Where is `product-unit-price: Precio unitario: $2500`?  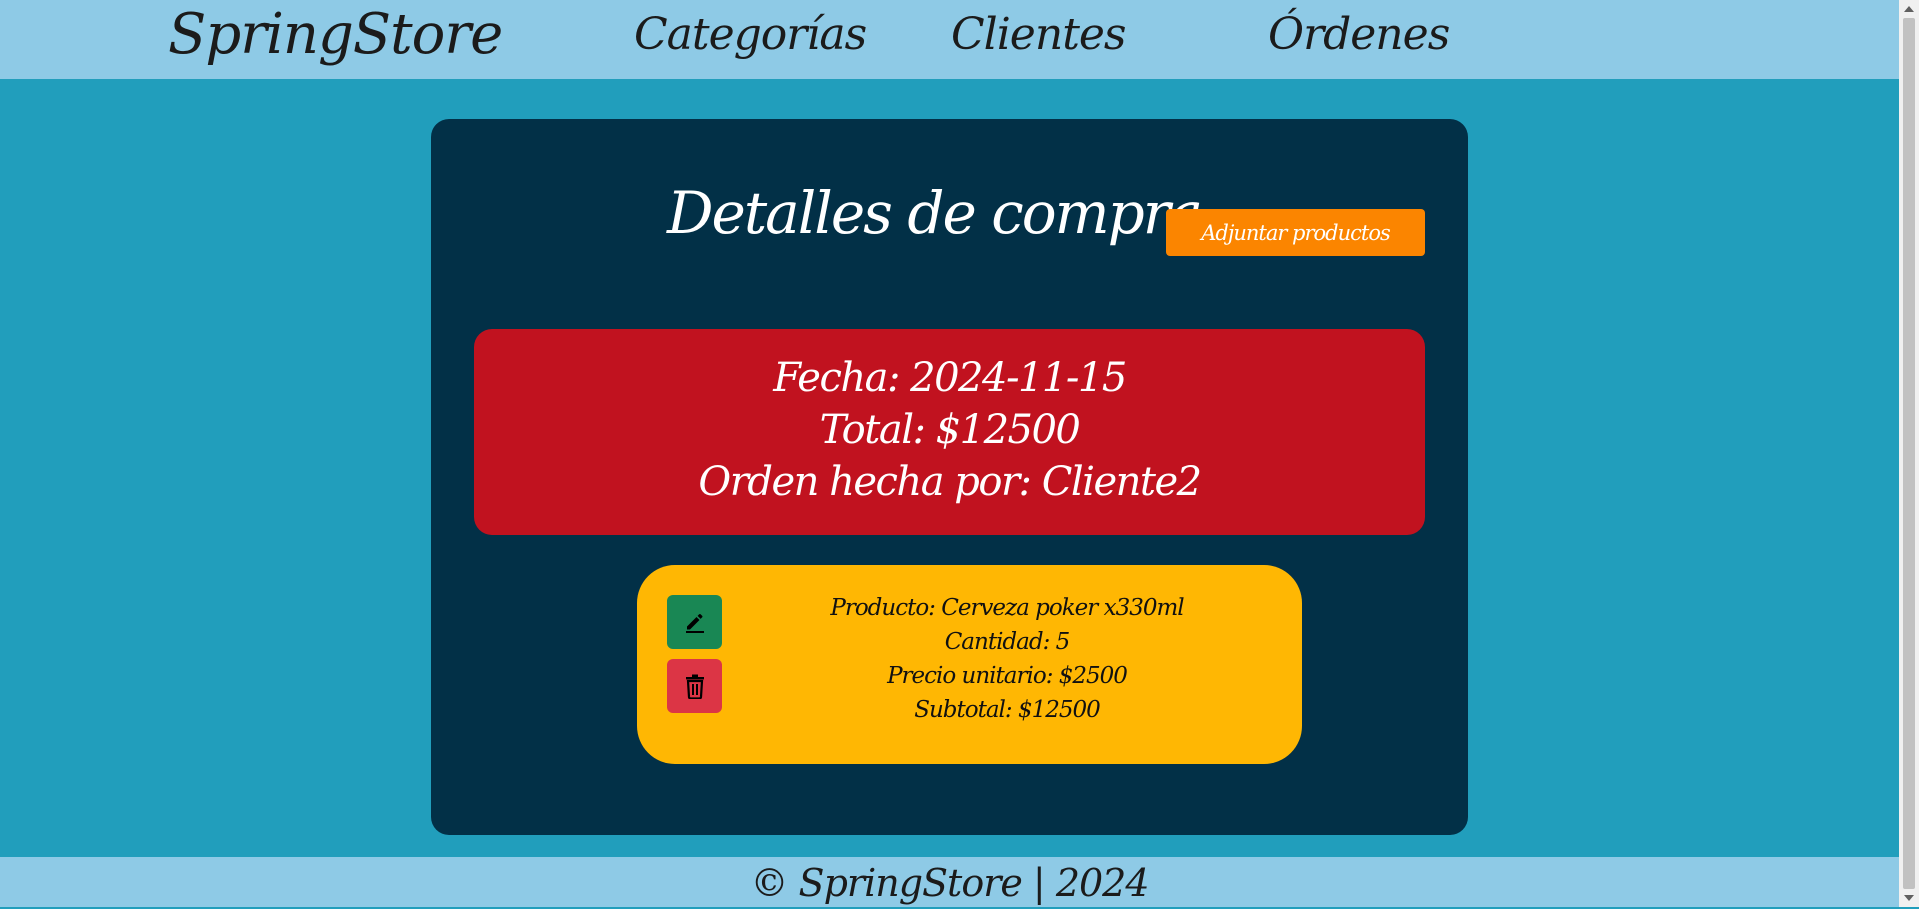
product-unit-price: Precio unitario: $2500 is located at coordinates (1007, 676).